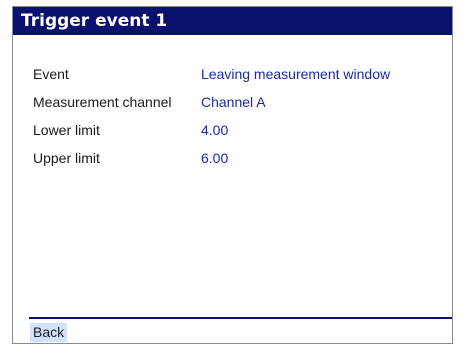 Image resolution: width=468 pixels, height=351 pixels. I want to click on back-button: Back, so click(49, 332).